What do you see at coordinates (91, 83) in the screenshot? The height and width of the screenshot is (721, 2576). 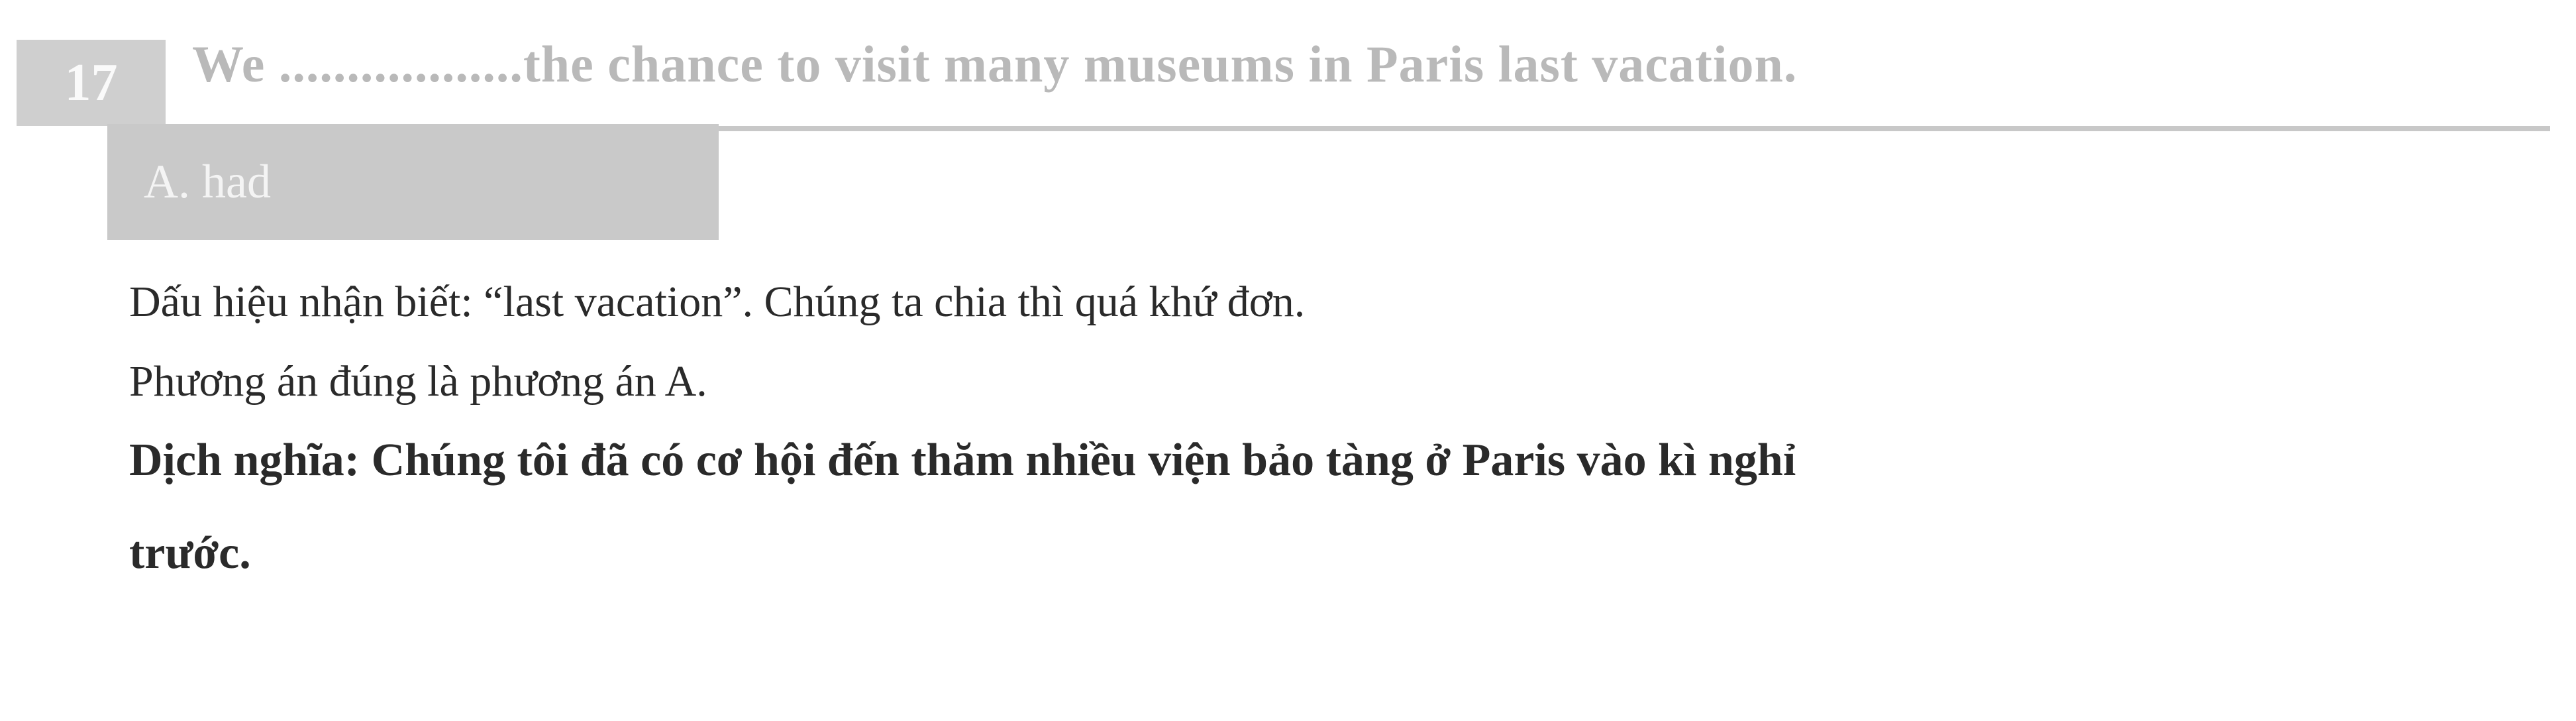 I see `question-number: 17` at bounding box center [91, 83].